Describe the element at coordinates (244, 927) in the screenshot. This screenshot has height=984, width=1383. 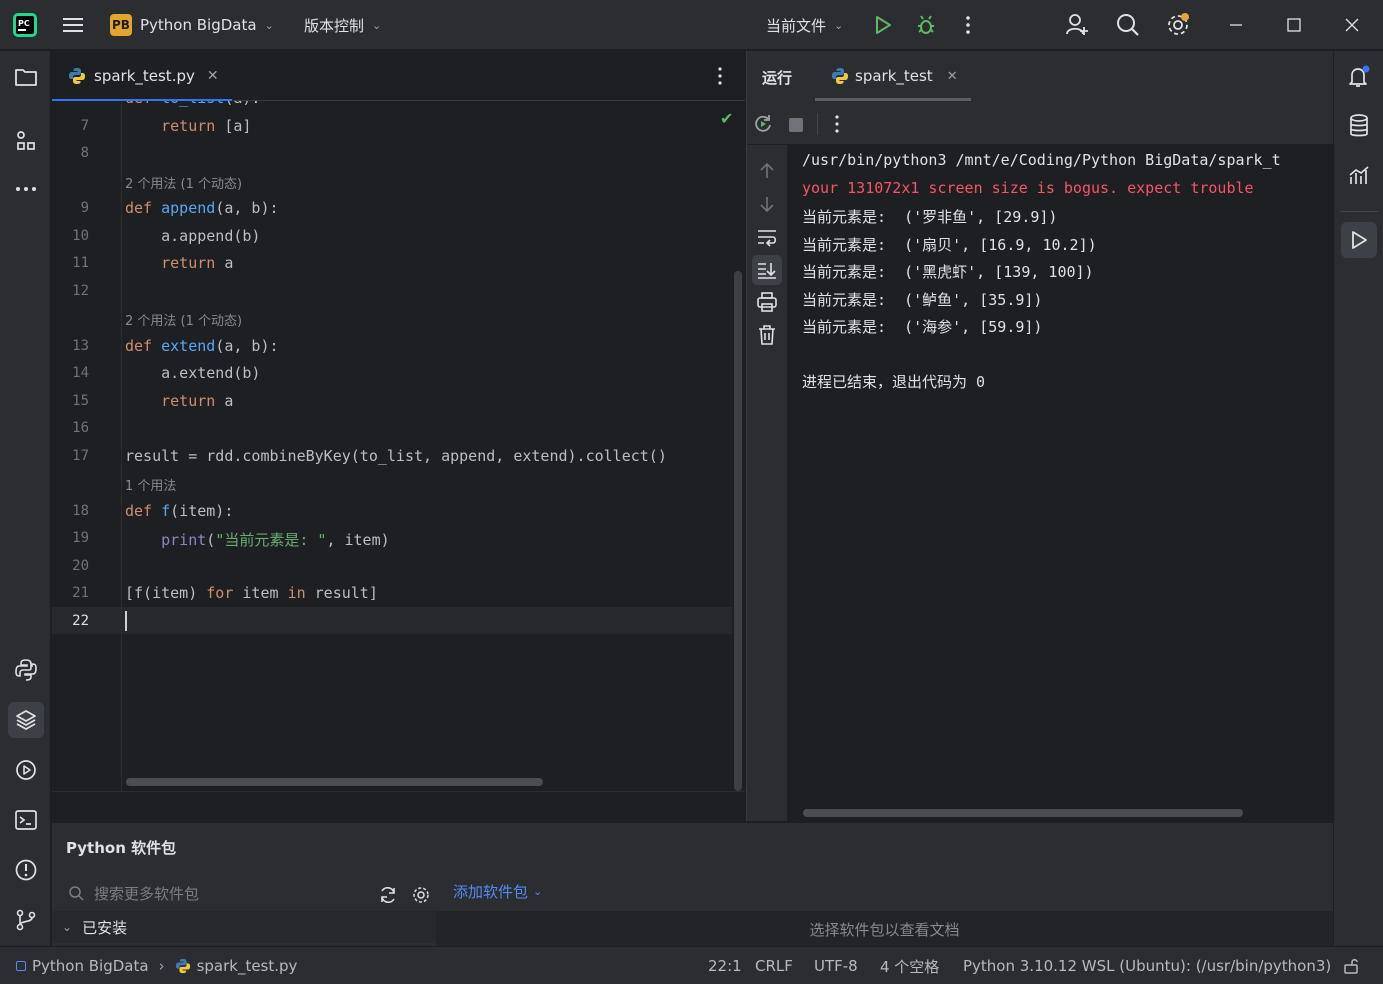
I see `installed-section-toggle: ⌄ 已安装` at that location.